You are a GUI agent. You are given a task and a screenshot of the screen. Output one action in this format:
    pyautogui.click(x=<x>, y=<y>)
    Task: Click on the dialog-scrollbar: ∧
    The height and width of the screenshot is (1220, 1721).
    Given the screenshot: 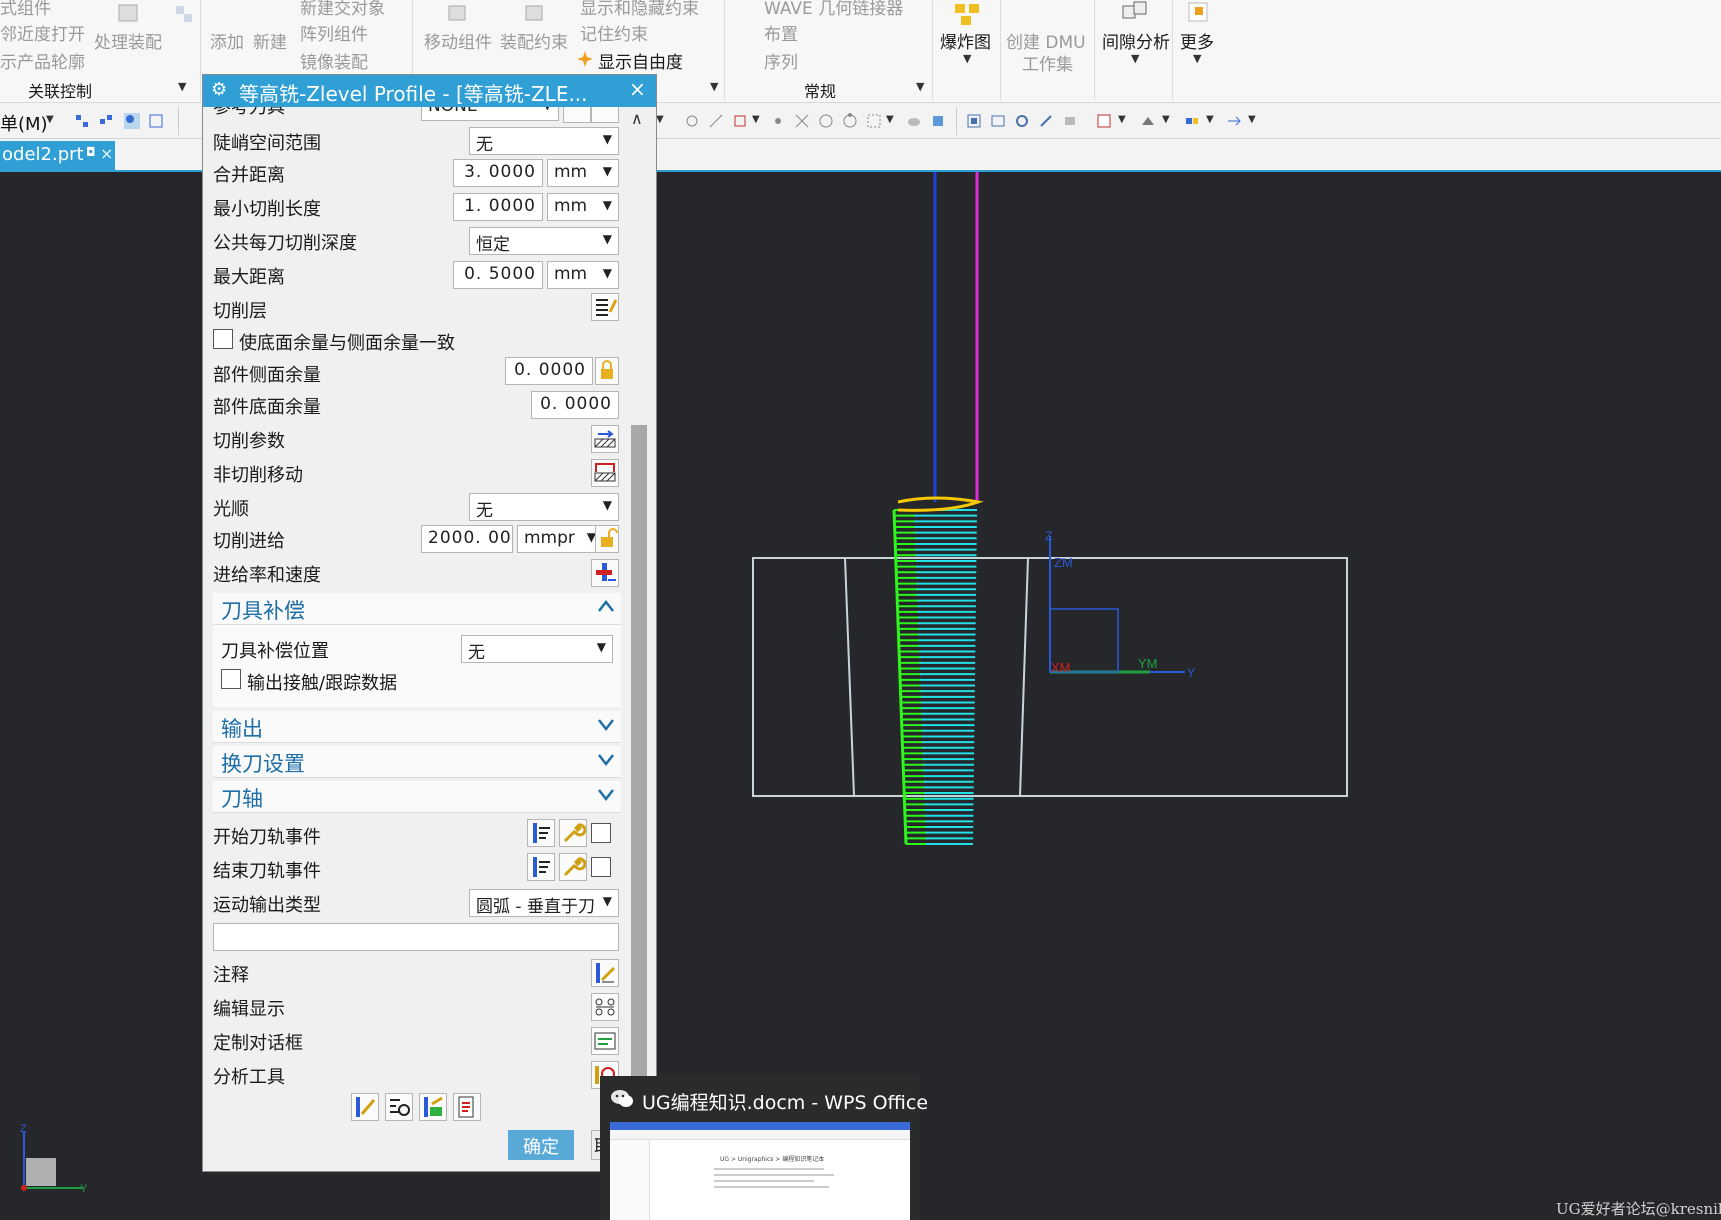 What is the action you would take?
    pyautogui.click(x=639, y=639)
    